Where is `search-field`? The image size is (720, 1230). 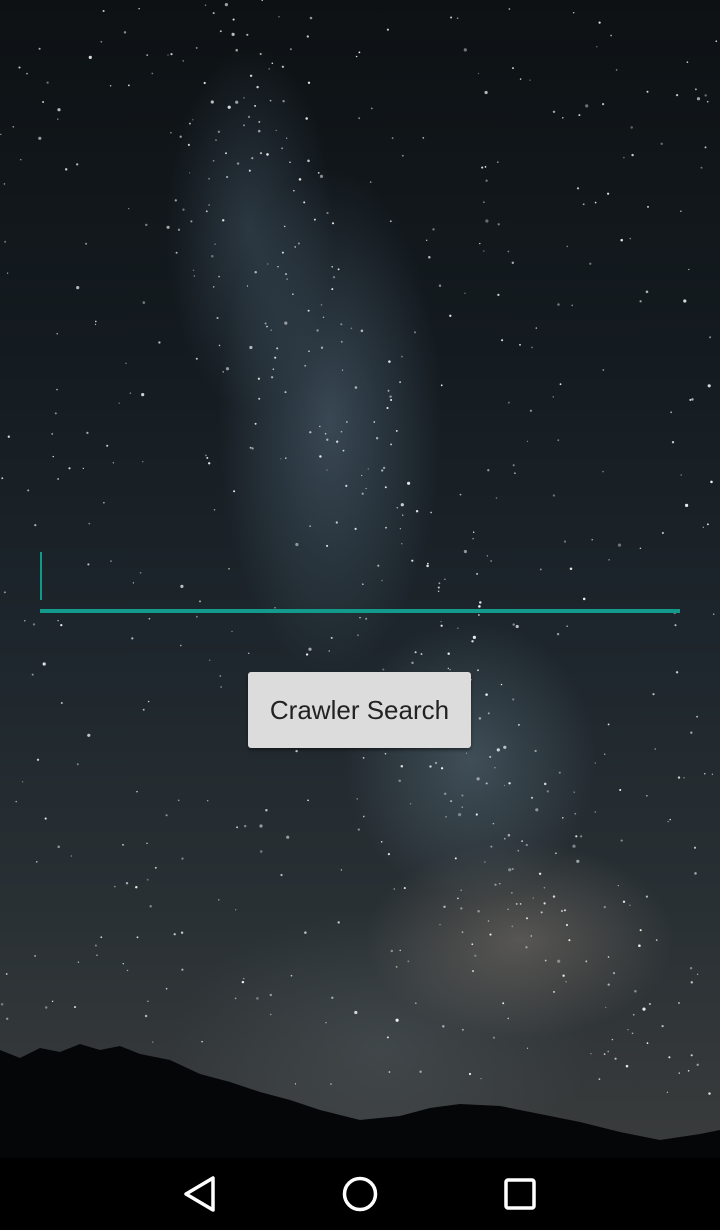 search-field is located at coordinates (360, 581).